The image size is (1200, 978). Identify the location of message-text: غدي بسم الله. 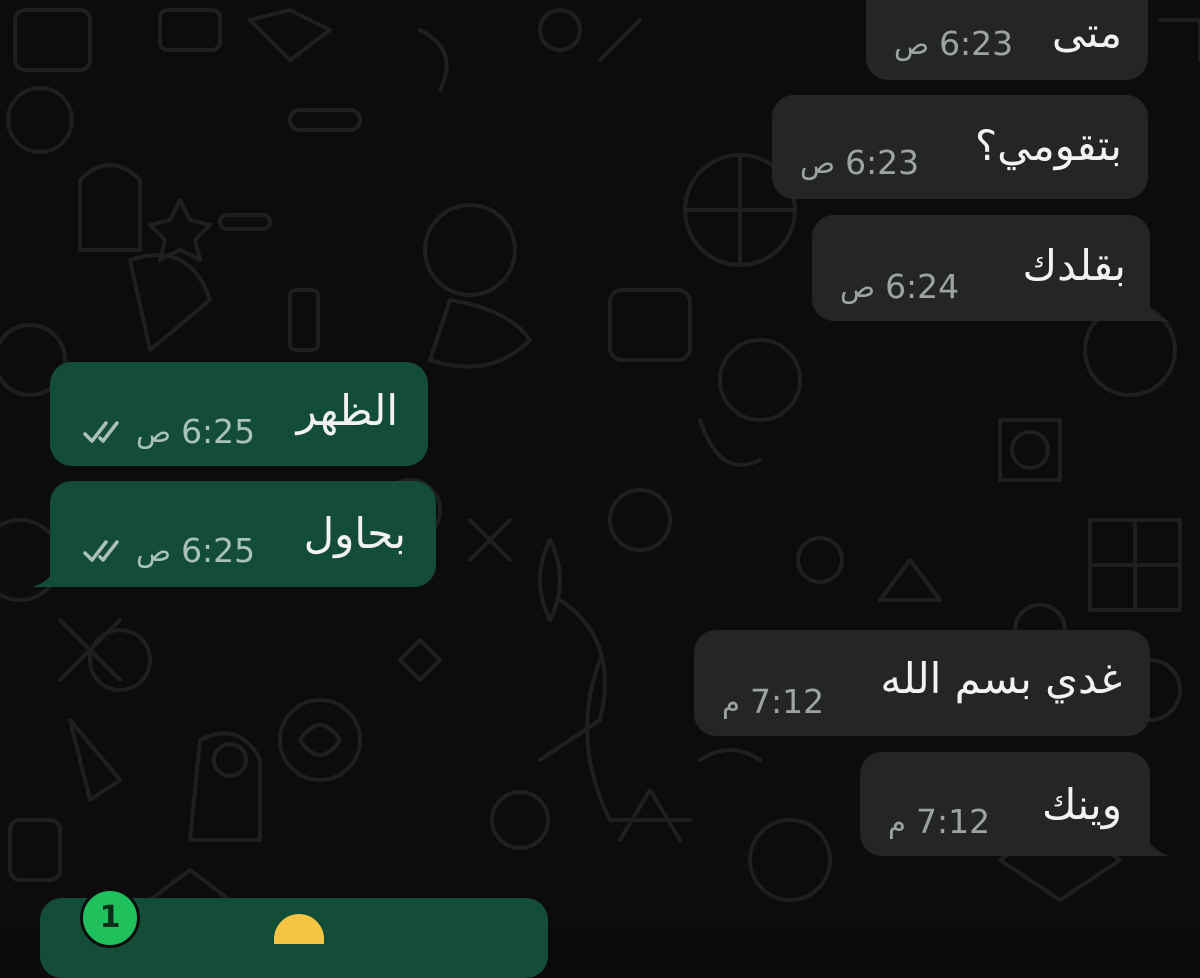
(1001, 678).